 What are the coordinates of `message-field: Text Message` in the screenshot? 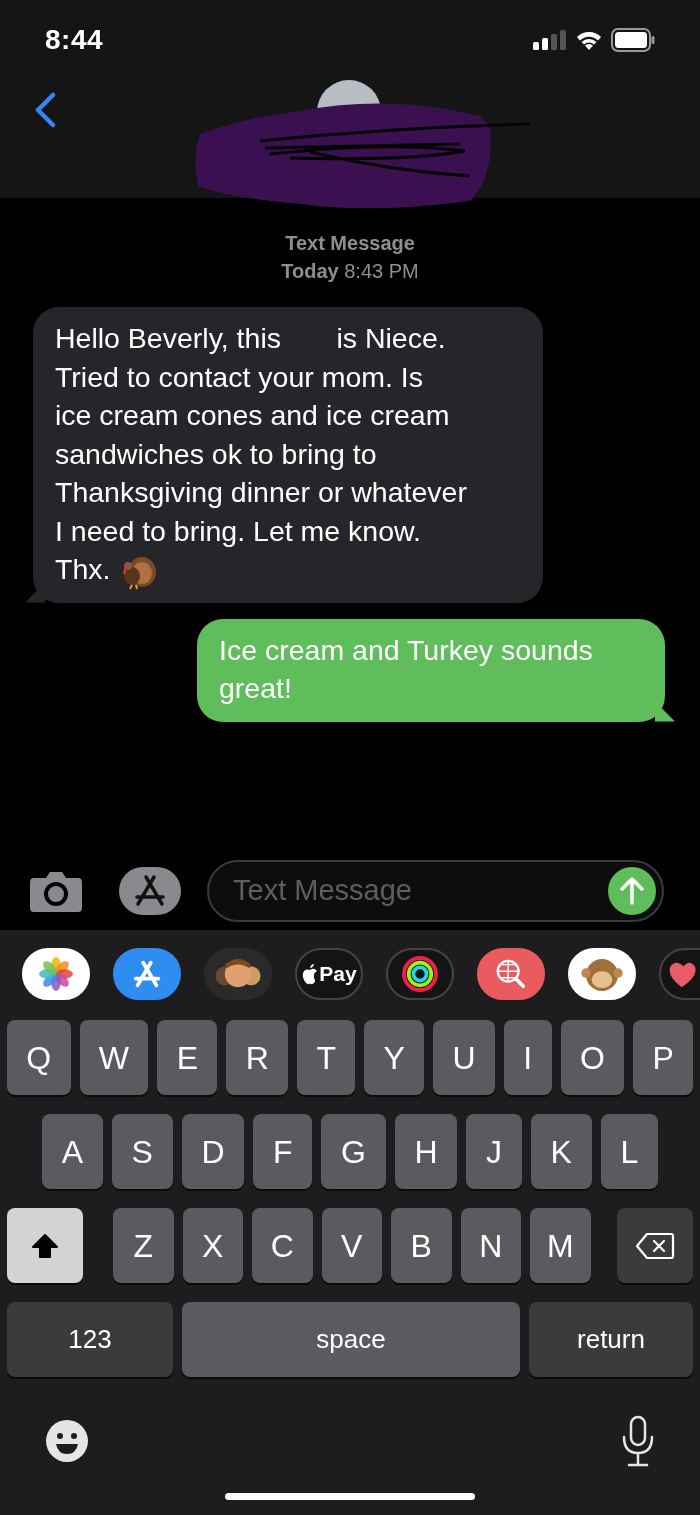 It's located at (435, 891).